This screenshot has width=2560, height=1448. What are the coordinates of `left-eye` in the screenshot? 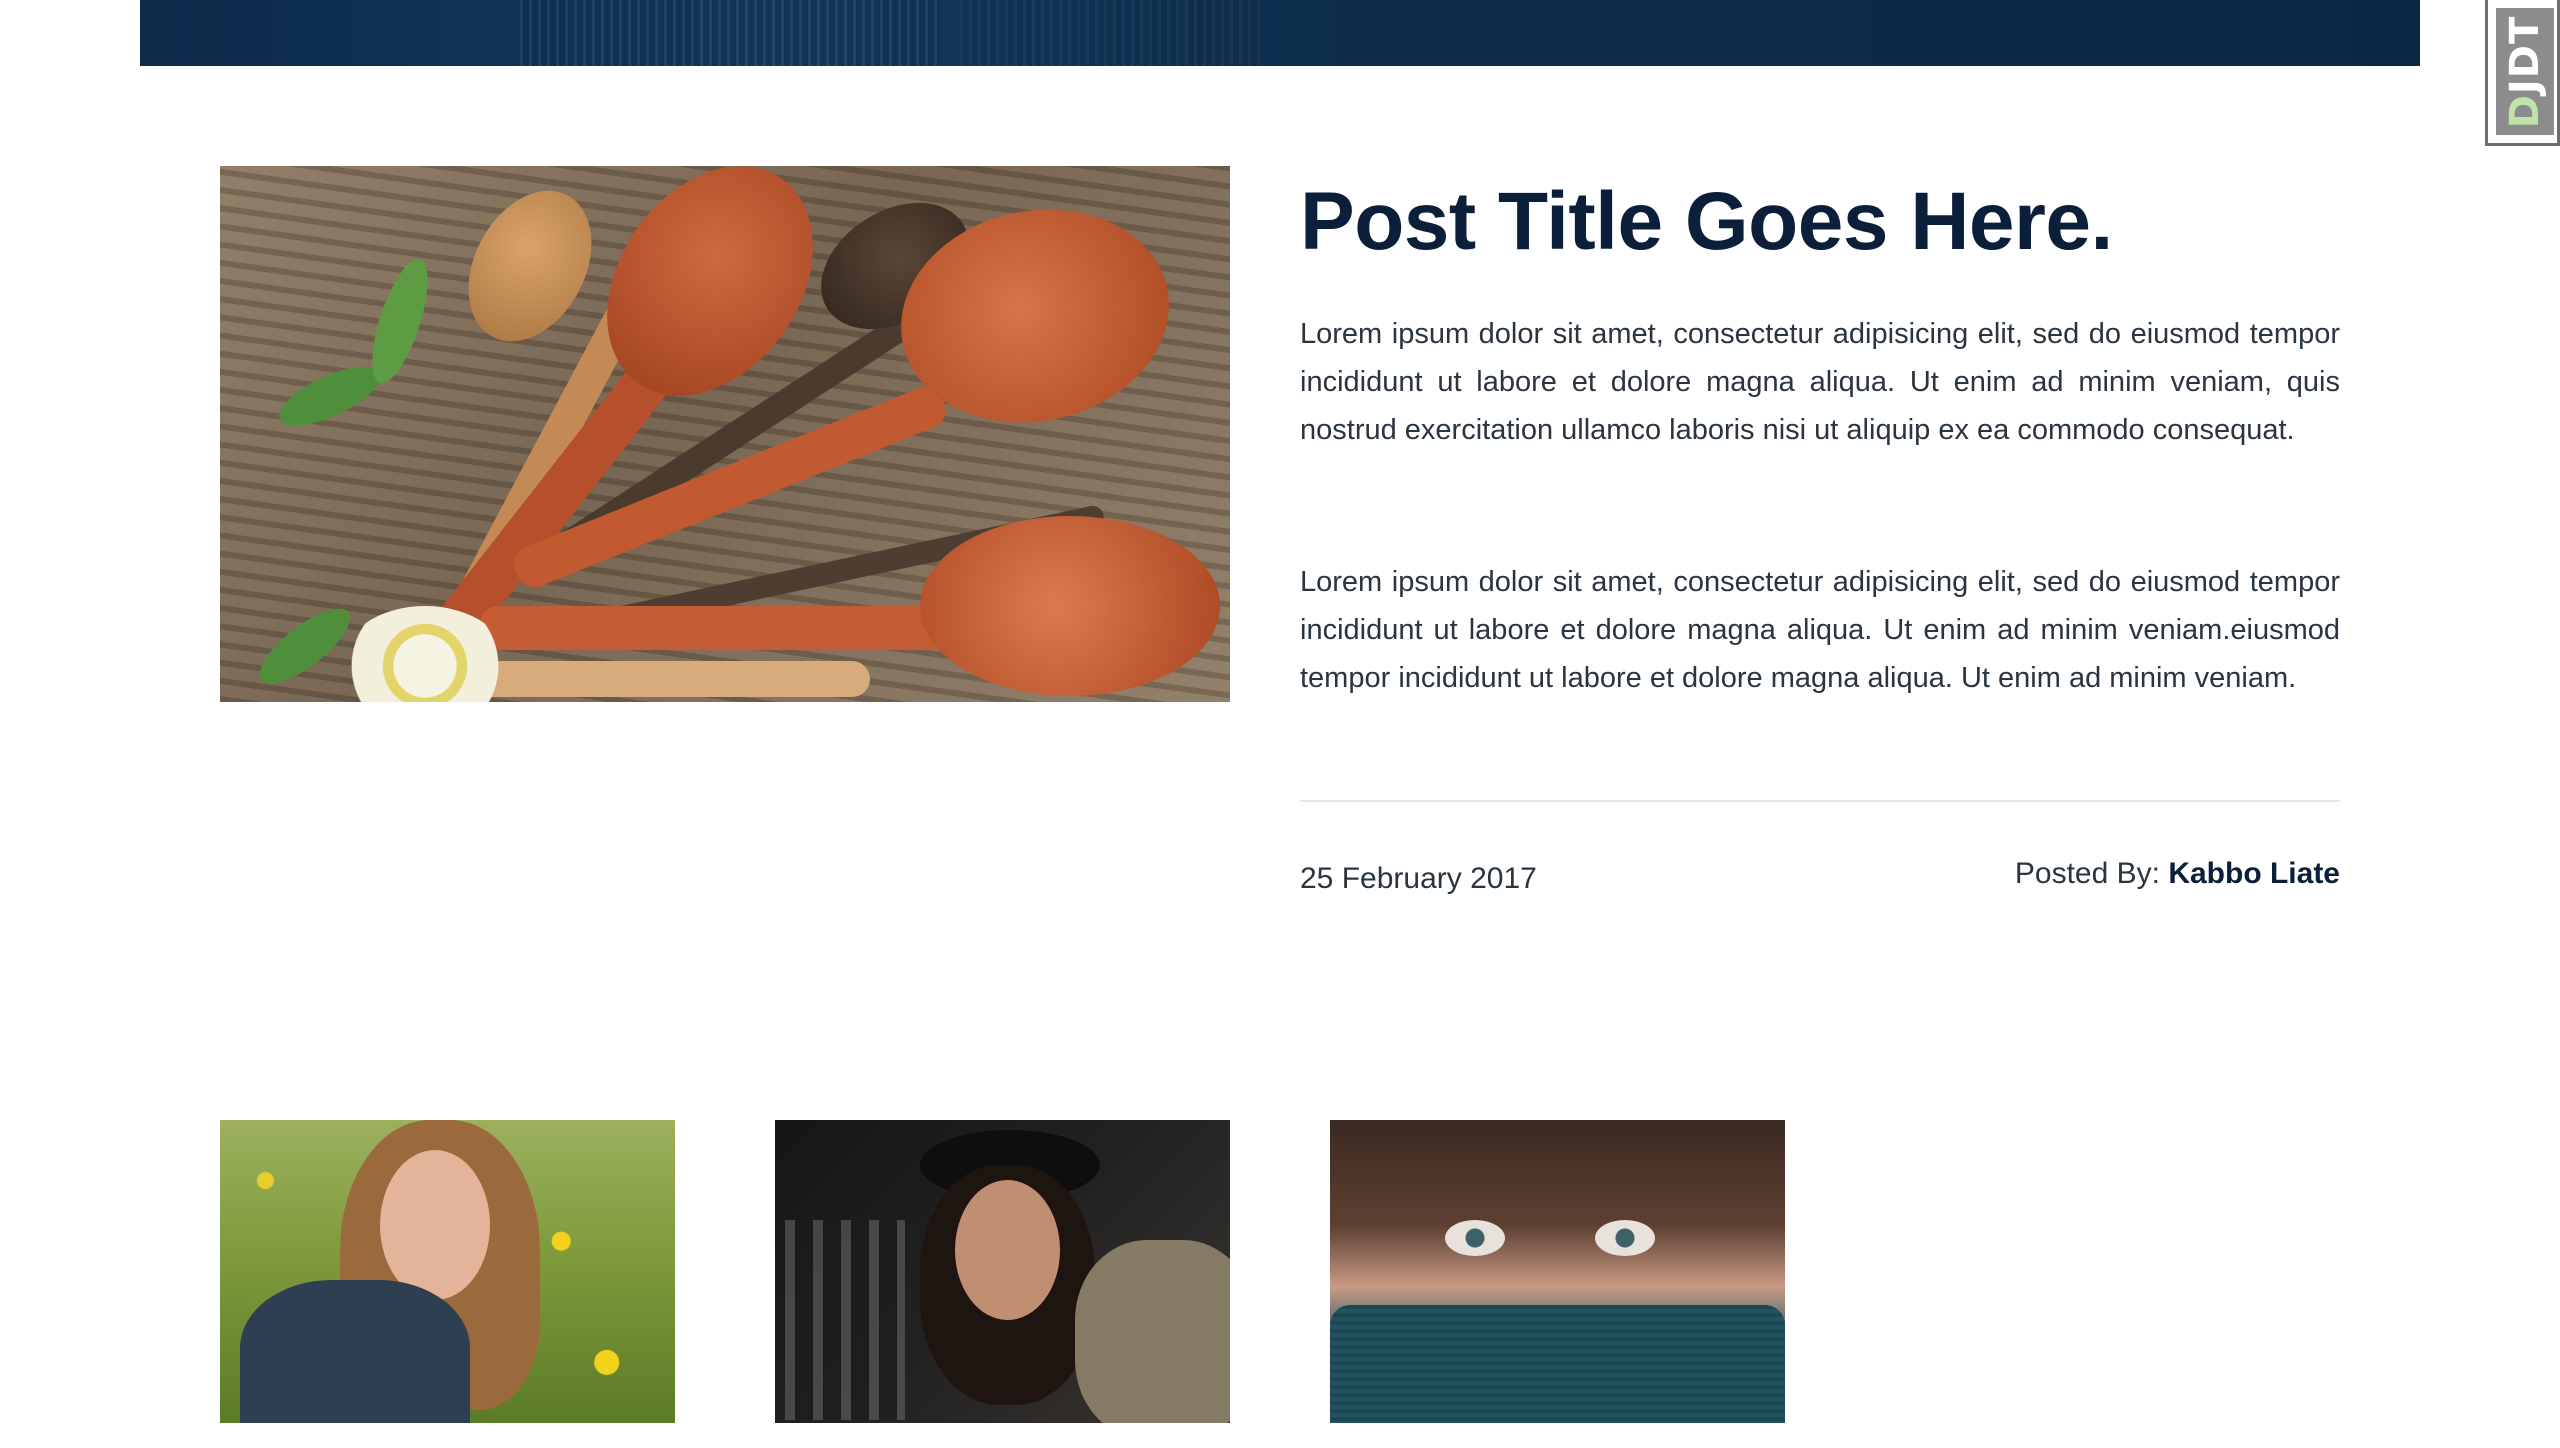 It's located at (1475, 1238).